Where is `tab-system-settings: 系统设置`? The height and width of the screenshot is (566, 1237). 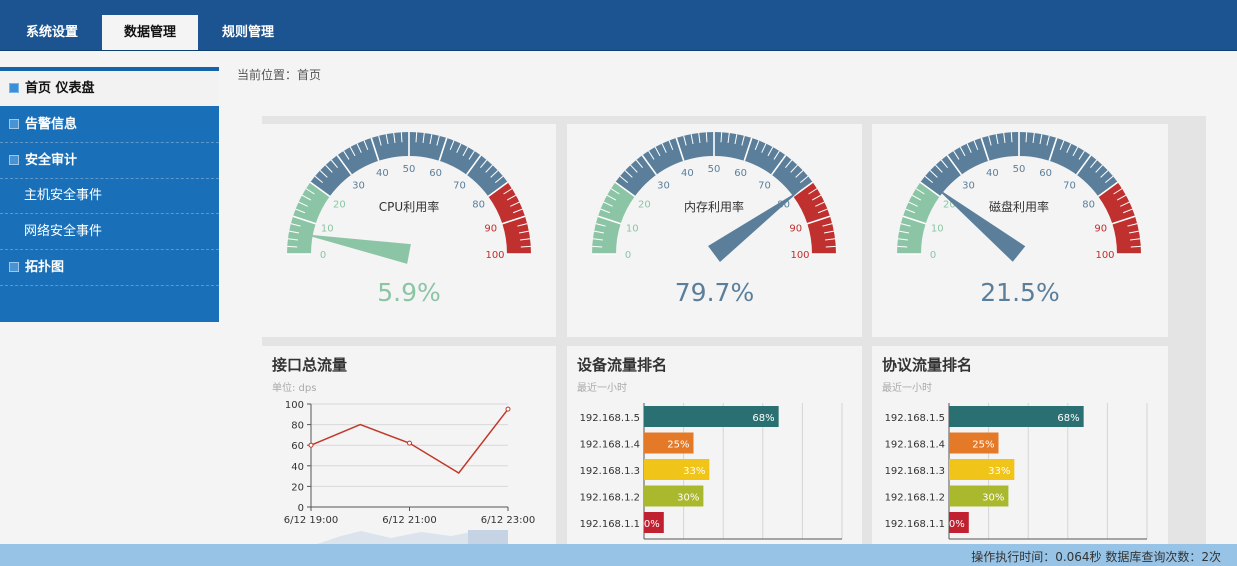 tab-system-settings: 系统设置 is located at coordinates (52, 32).